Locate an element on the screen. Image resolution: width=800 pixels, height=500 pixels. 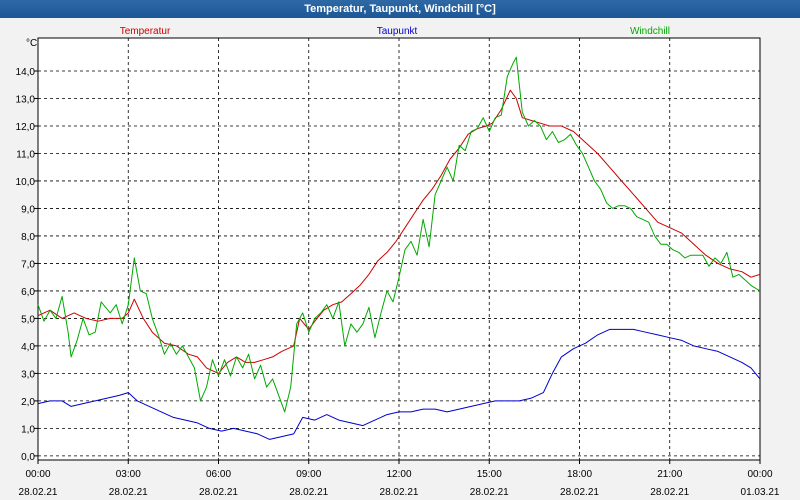
x-tick-time: 21:00 is located at coordinates (669, 474).